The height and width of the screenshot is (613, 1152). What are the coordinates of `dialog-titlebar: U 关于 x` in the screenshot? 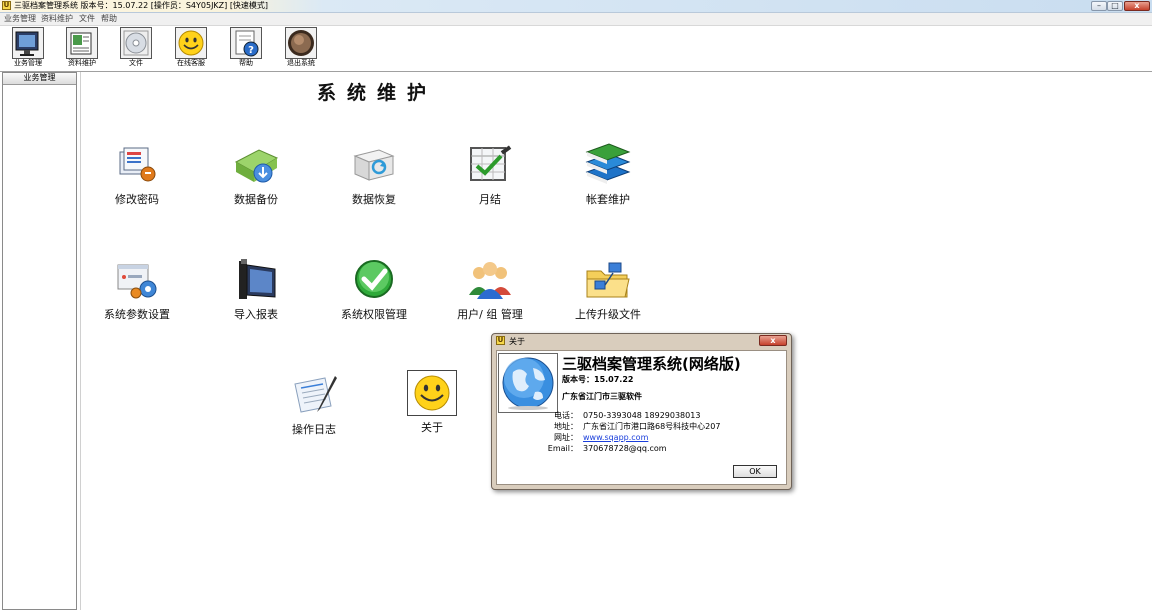 It's located at (641, 341).